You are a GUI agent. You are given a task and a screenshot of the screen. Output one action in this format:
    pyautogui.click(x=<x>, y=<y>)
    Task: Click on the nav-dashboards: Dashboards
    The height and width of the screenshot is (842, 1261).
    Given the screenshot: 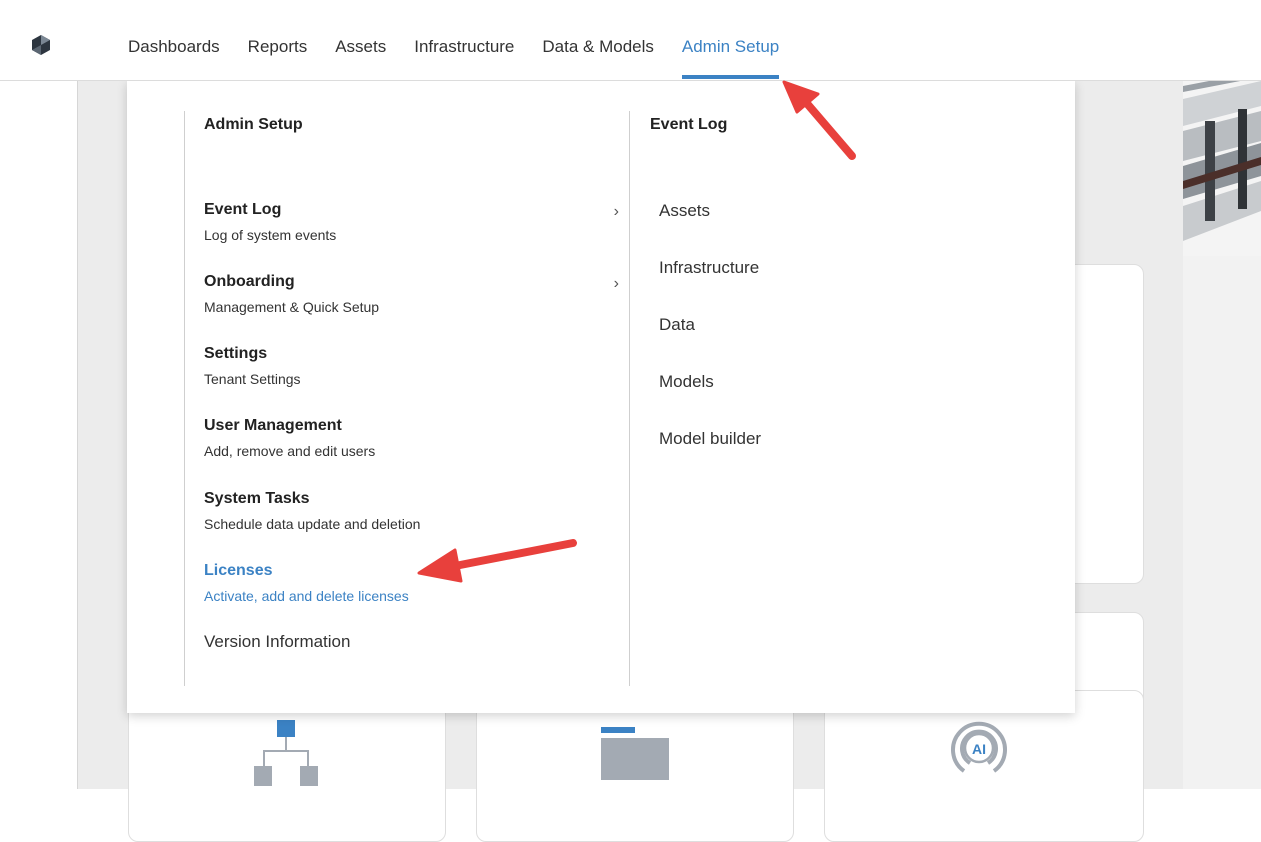 What is the action you would take?
    pyautogui.click(x=174, y=47)
    